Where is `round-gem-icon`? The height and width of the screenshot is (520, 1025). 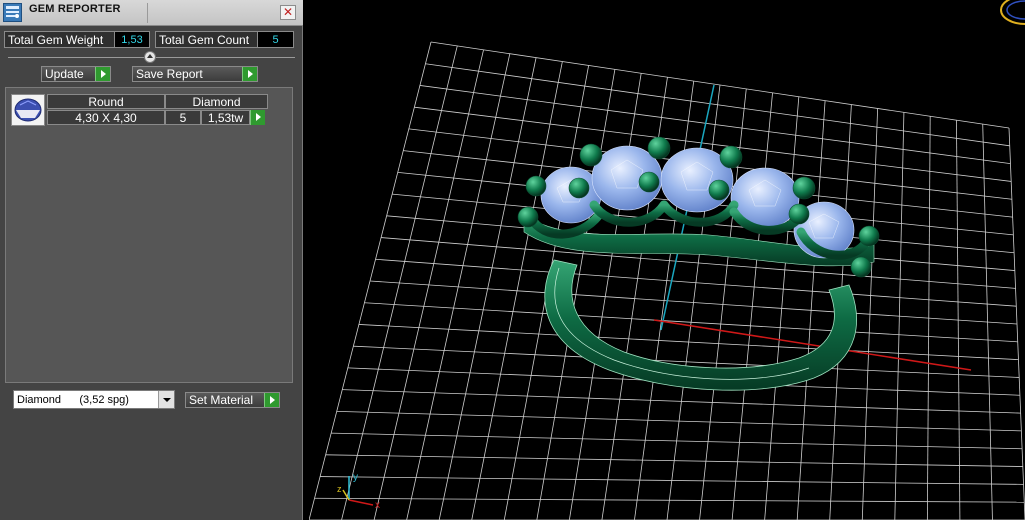 round-gem-icon is located at coordinates (28, 110).